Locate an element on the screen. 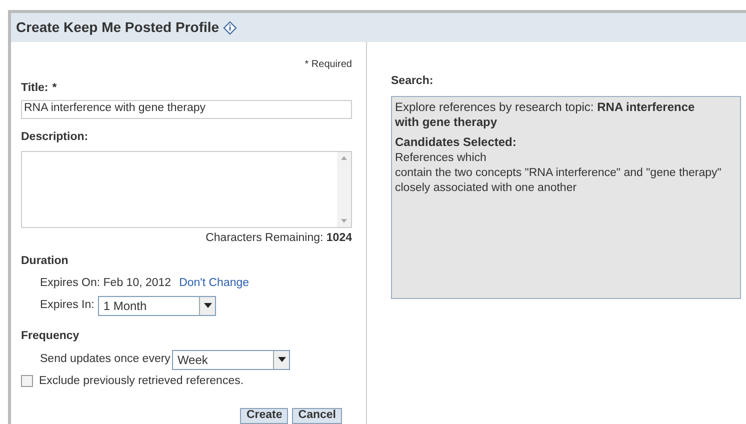  field-label: Description: is located at coordinates (55, 137).